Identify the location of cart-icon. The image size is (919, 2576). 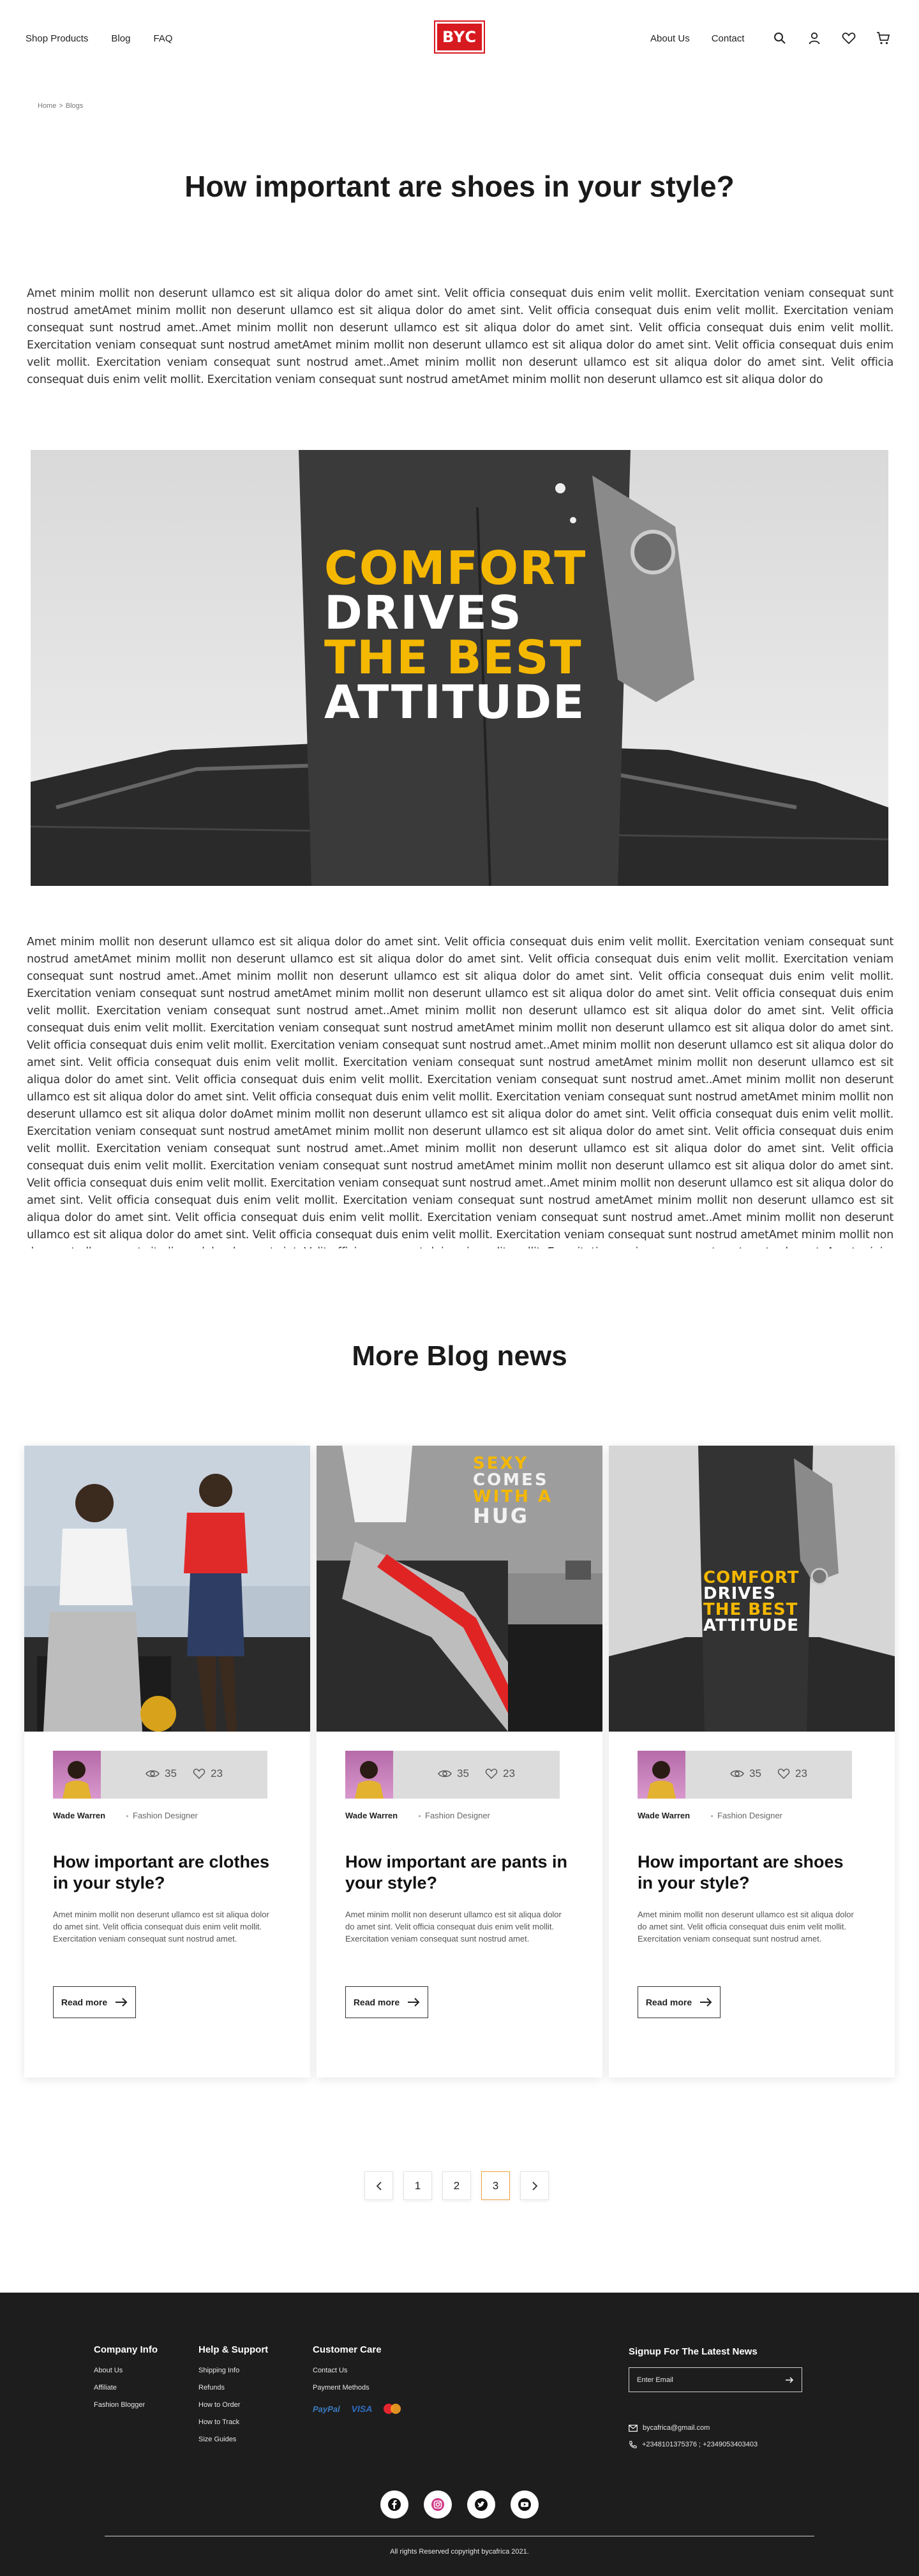
(883, 38).